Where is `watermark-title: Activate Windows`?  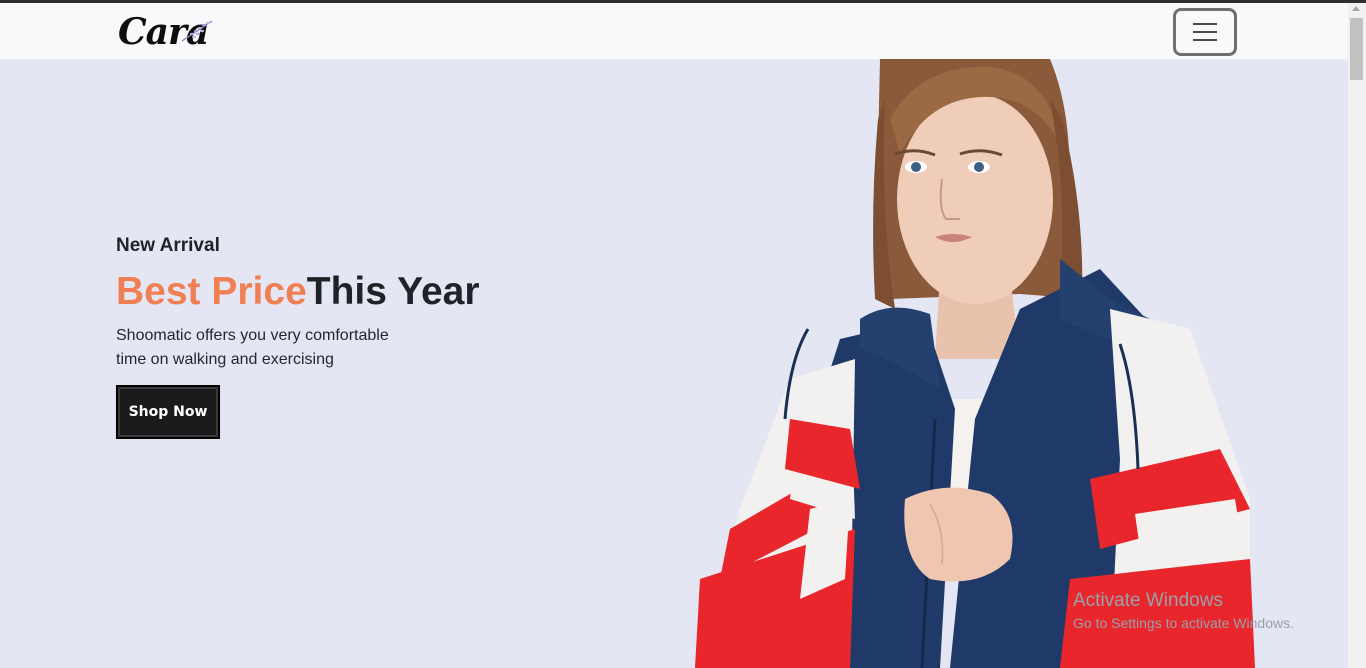
watermark-title: Activate Windows is located at coordinates (1148, 600).